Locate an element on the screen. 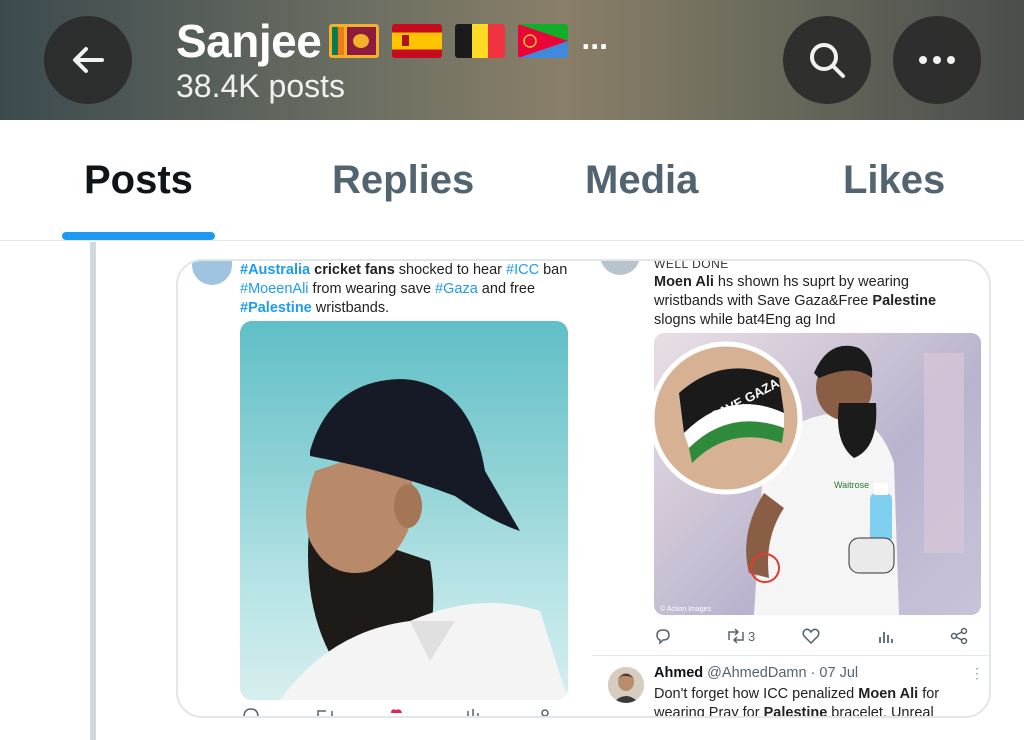  search-icon is located at coordinates (827, 60).